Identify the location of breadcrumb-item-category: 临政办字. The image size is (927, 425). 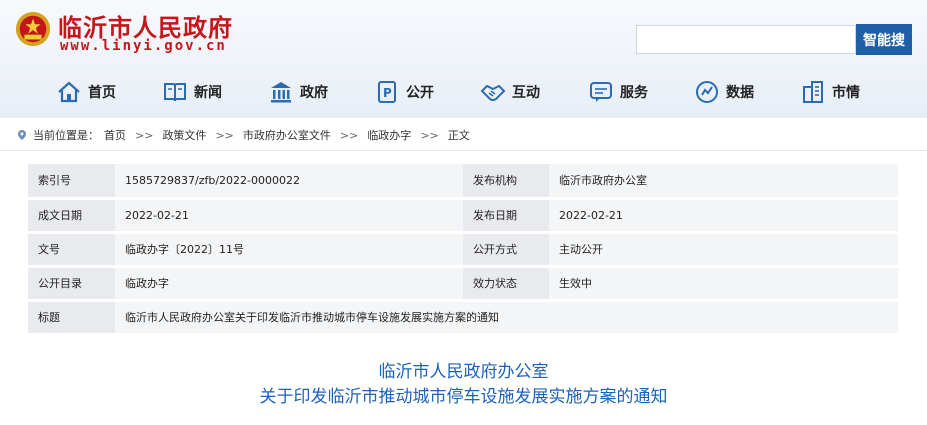
(389, 135).